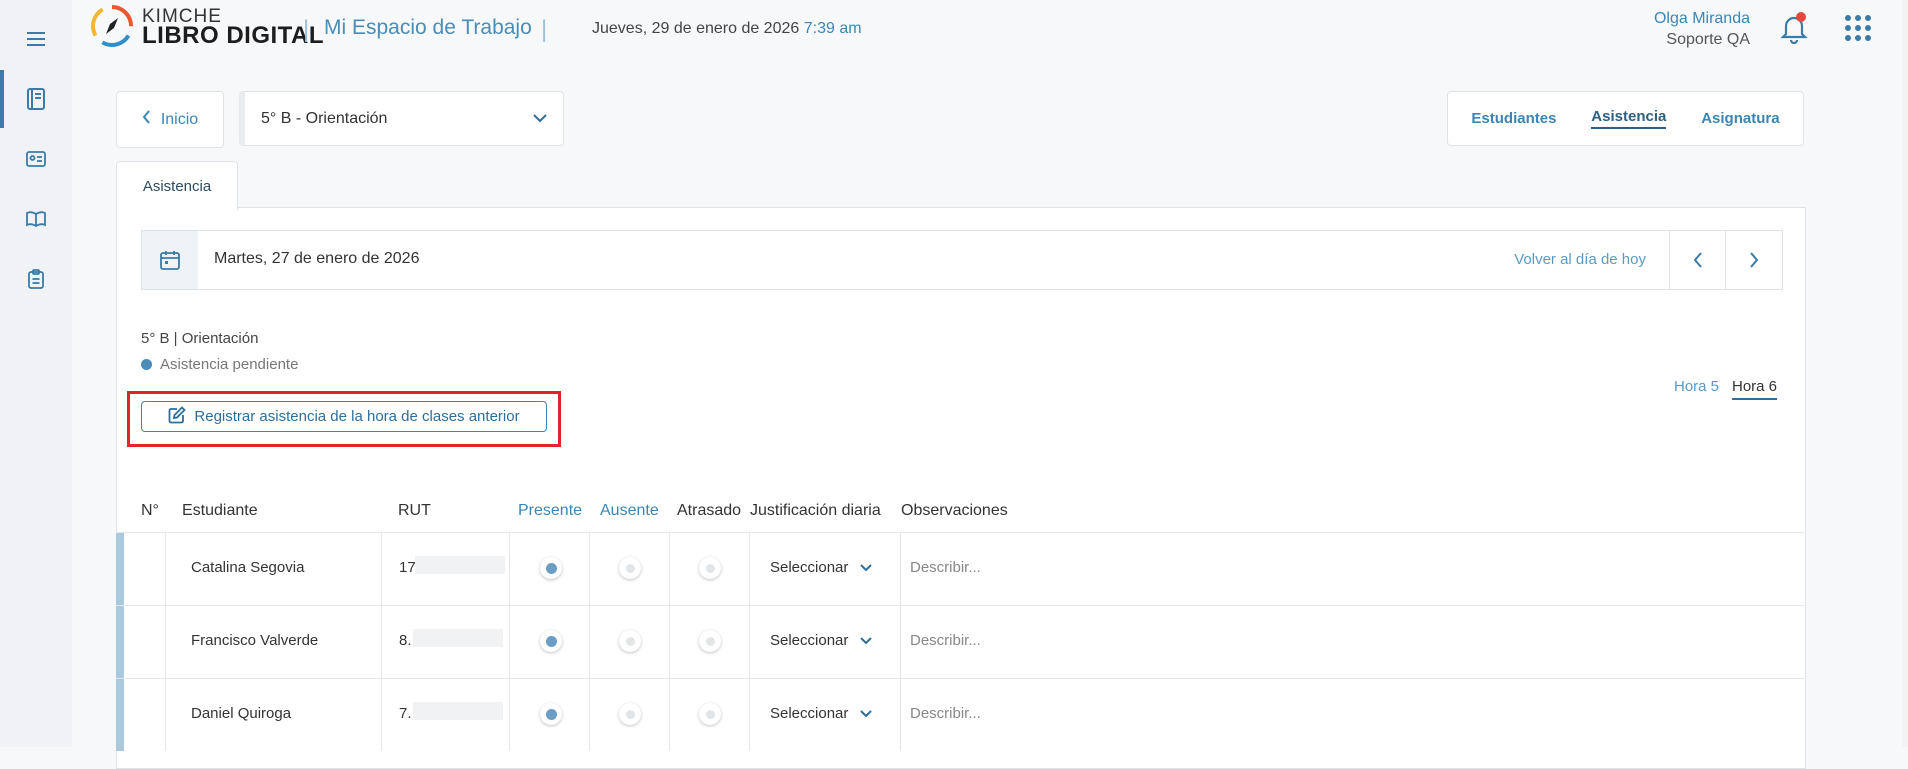 This screenshot has width=1908, height=769. Describe the element at coordinates (324, 118) in the screenshot. I see `course-select-value: 5° B - Orientación` at that location.